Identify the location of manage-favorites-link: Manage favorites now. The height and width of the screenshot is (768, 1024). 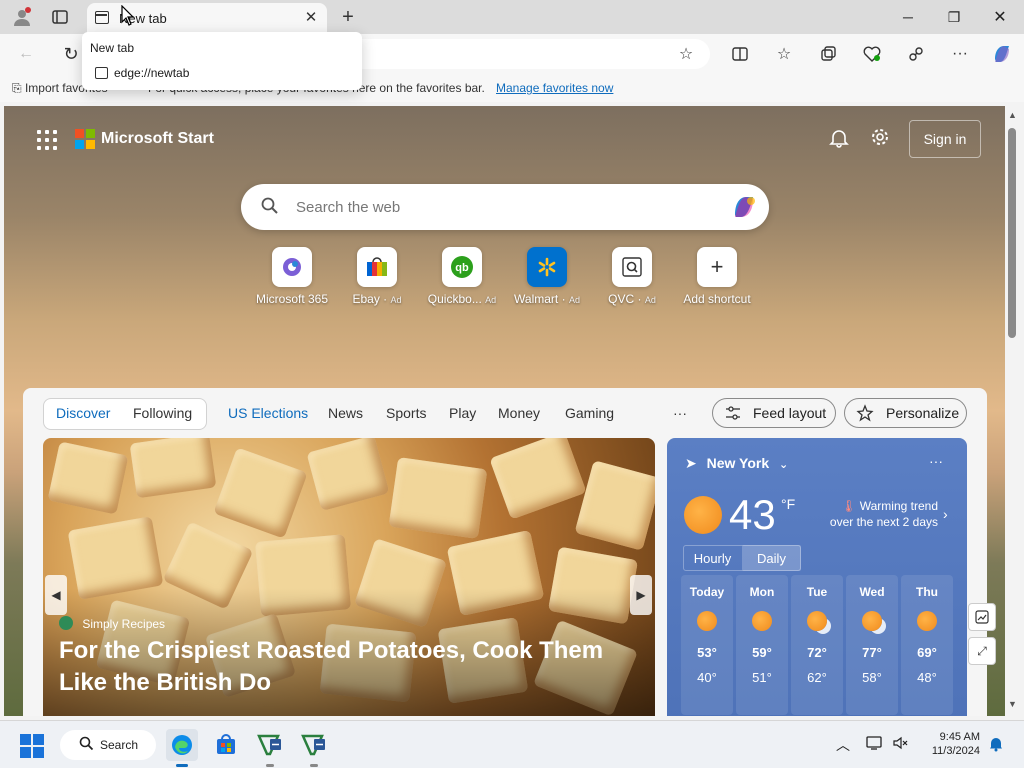
(554, 88).